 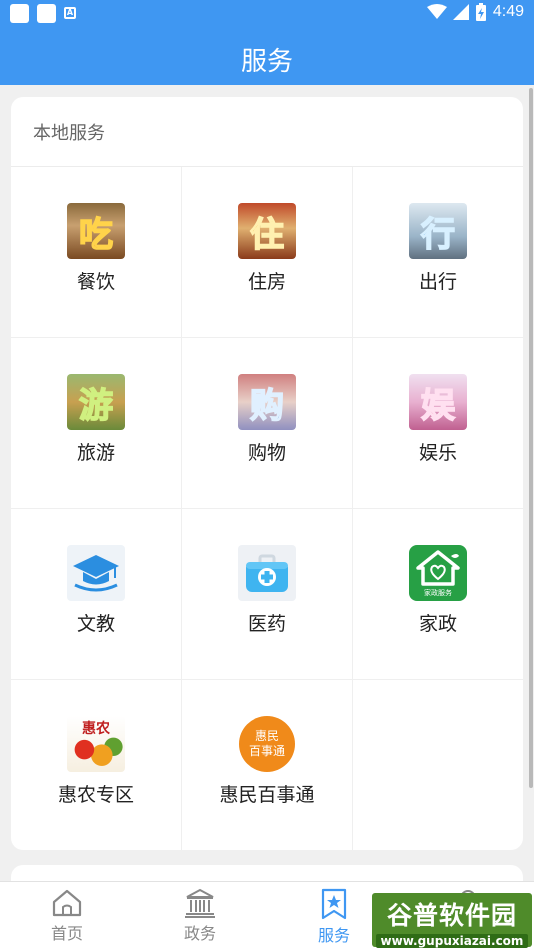 What do you see at coordinates (438, 573) in the screenshot?
I see `housekeeping-icon: 家政服务` at bounding box center [438, 573].